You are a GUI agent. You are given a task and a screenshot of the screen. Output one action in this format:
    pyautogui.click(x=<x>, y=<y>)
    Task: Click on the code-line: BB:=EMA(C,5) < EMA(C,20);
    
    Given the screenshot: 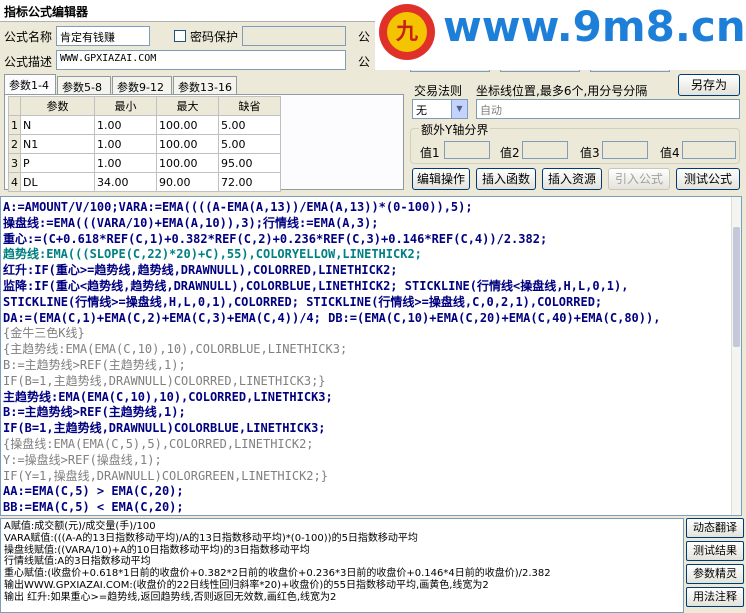 What is the action you would take?
    pyautogui.click(x=93, y=507)
    